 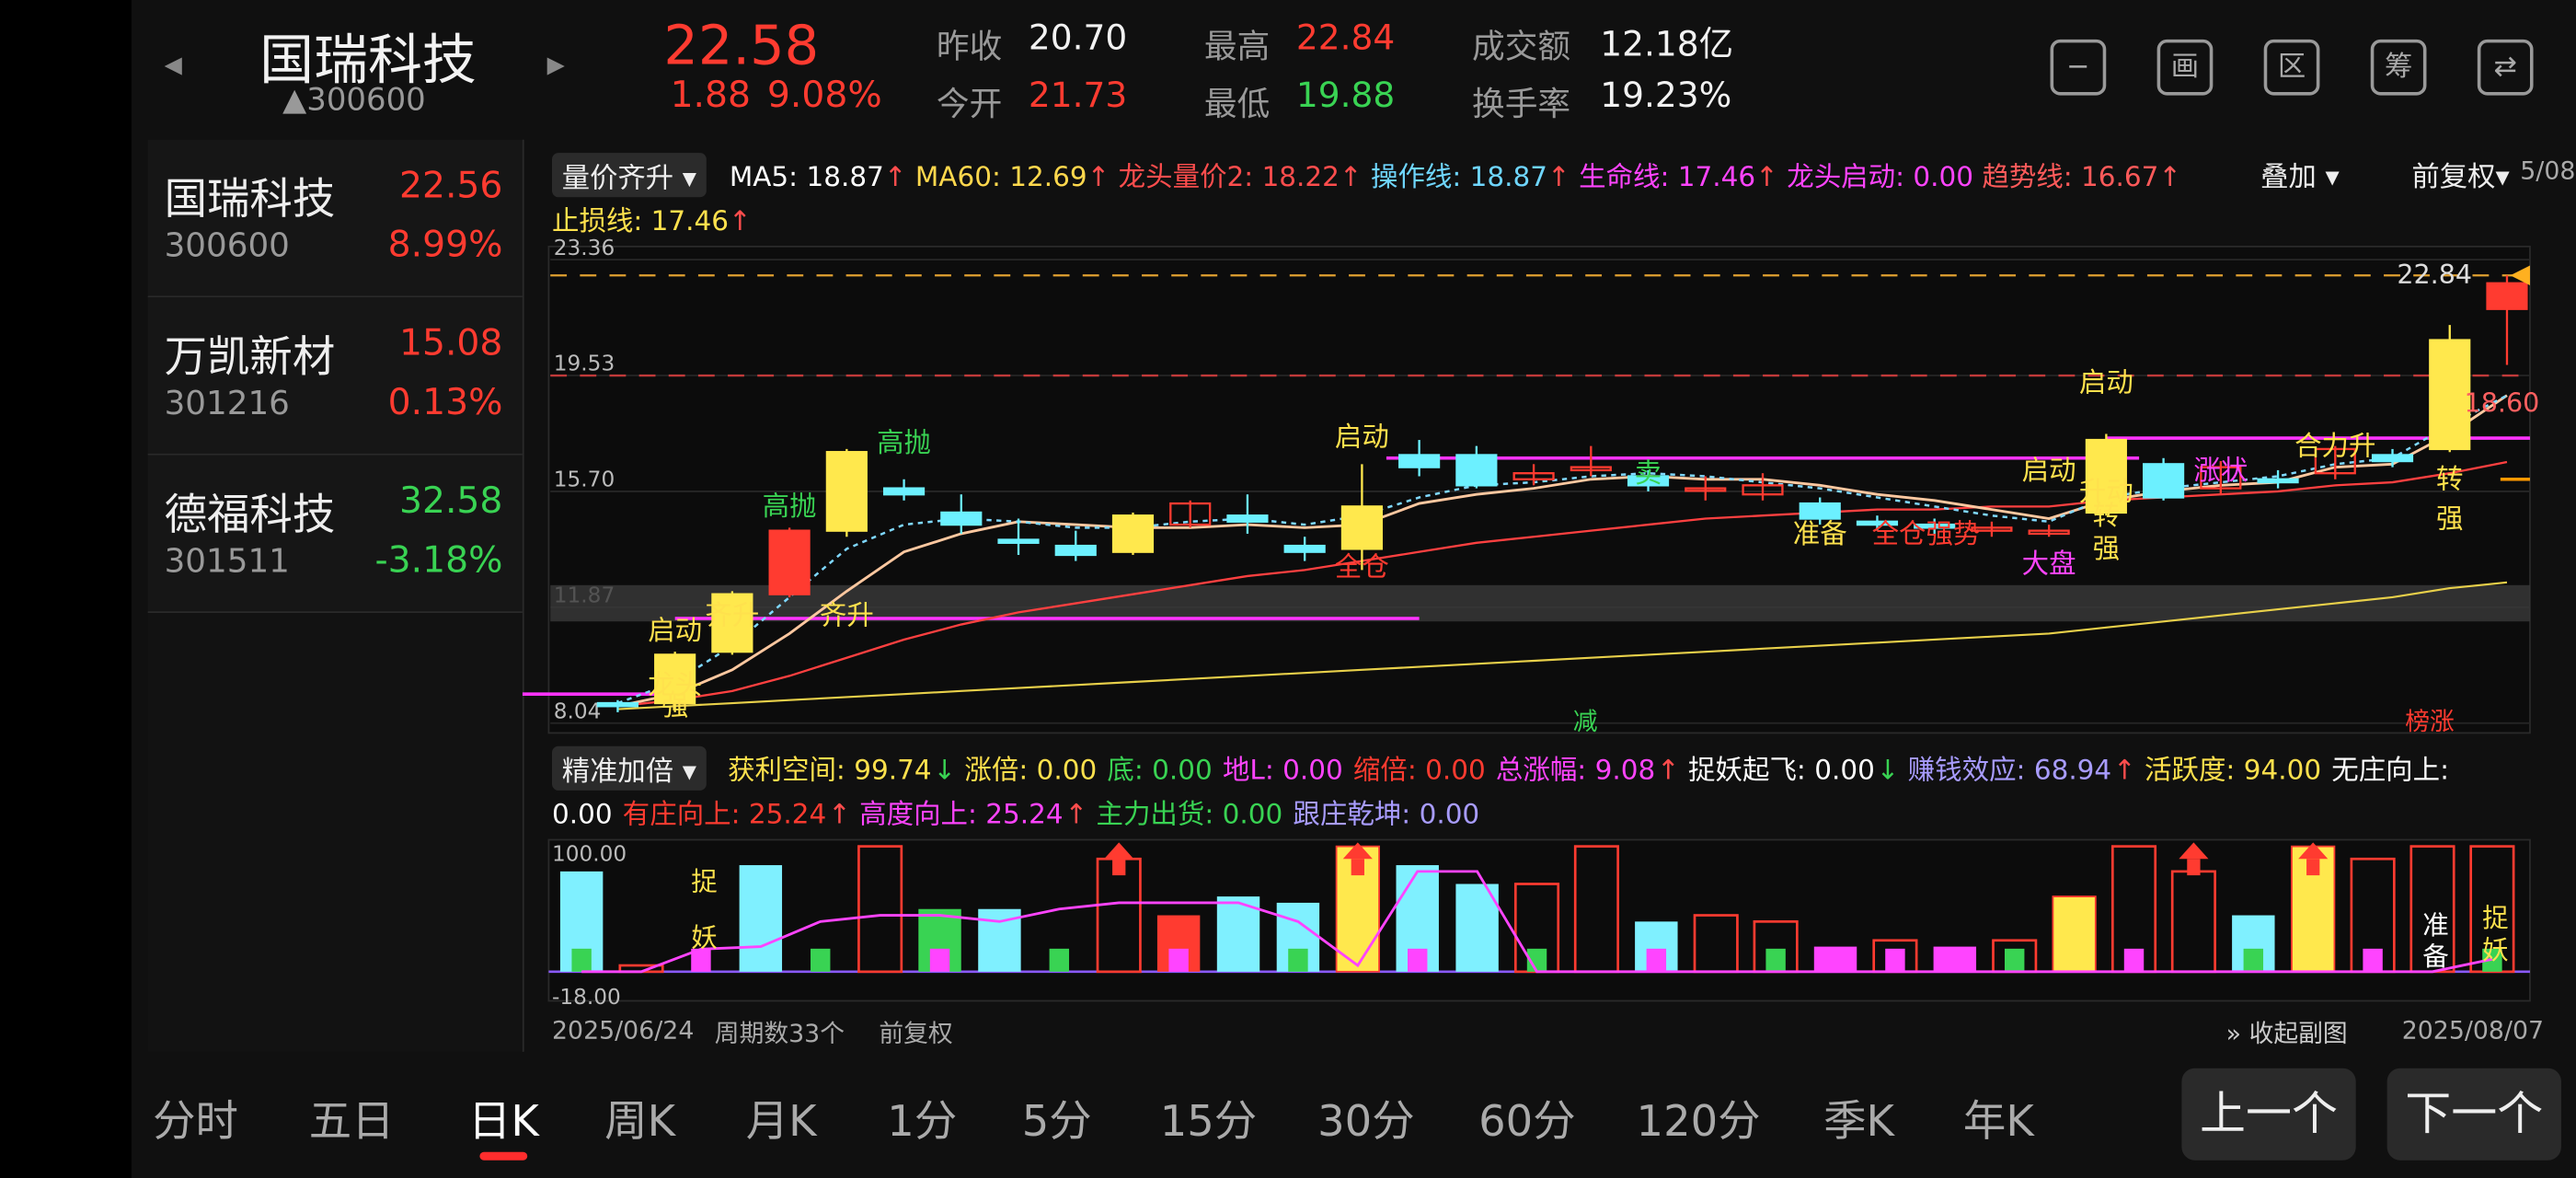 What do you see at coordinates (1160, 770) in the screenshot?
I see `sub-ind-item: 底: 0.00` at bounding box center [1160, 770].